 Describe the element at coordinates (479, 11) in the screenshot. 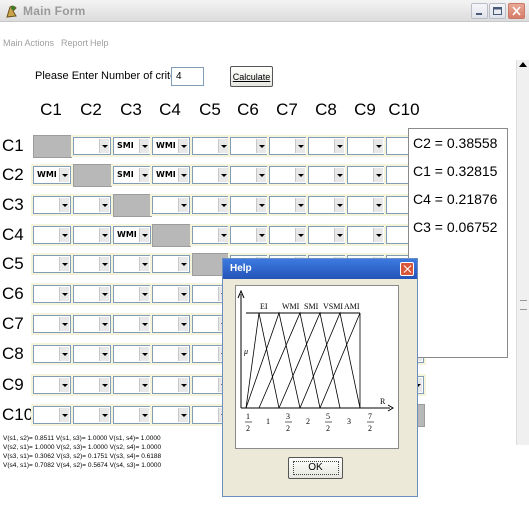

I see `minimize-button` at that location.